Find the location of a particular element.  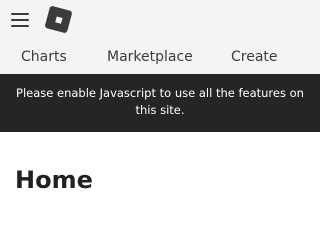

hamburger-menu-icon is located at coordinates (20, 20).